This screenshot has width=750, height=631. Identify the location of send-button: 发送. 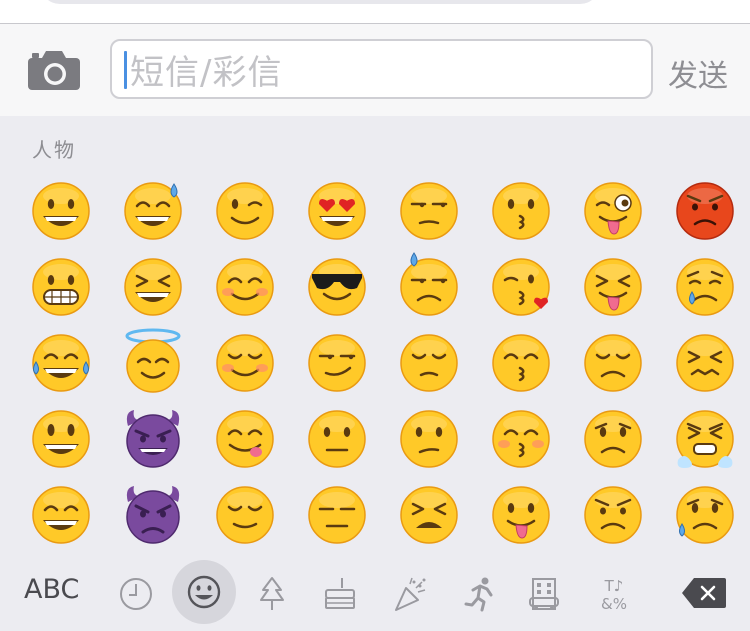
(698, 72).